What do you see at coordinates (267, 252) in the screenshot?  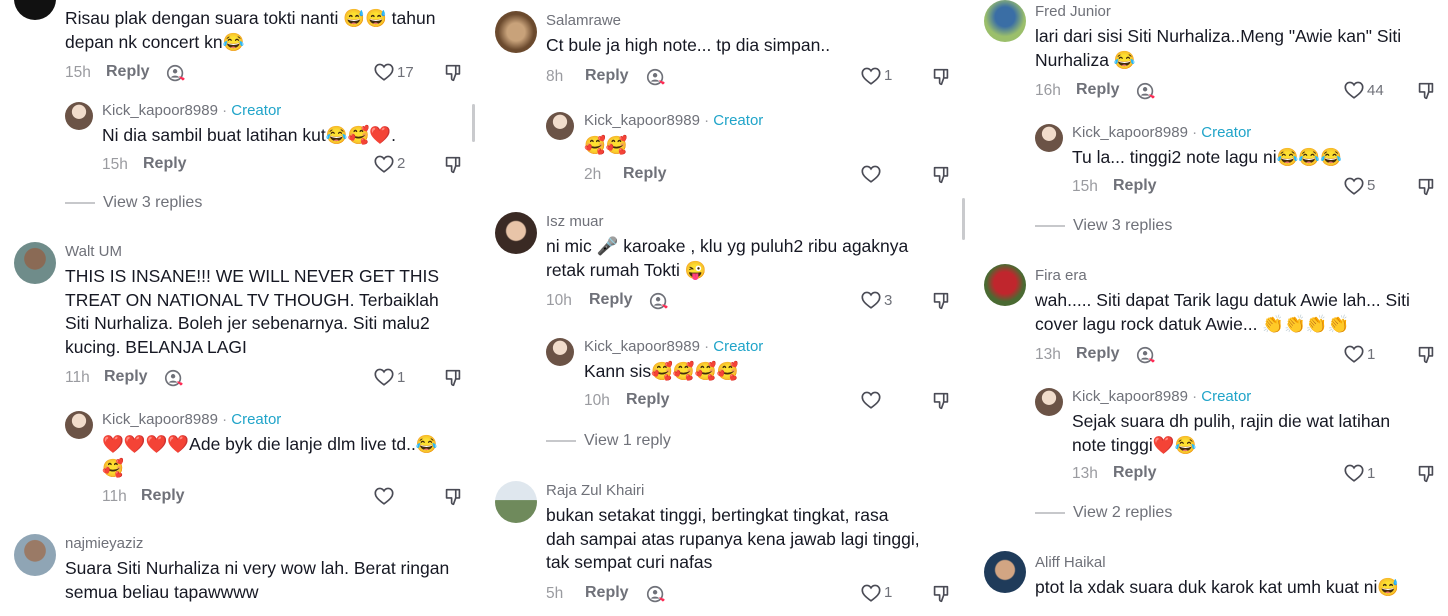 I see `author-name: Walt UM` at bounding box center [267, 252].